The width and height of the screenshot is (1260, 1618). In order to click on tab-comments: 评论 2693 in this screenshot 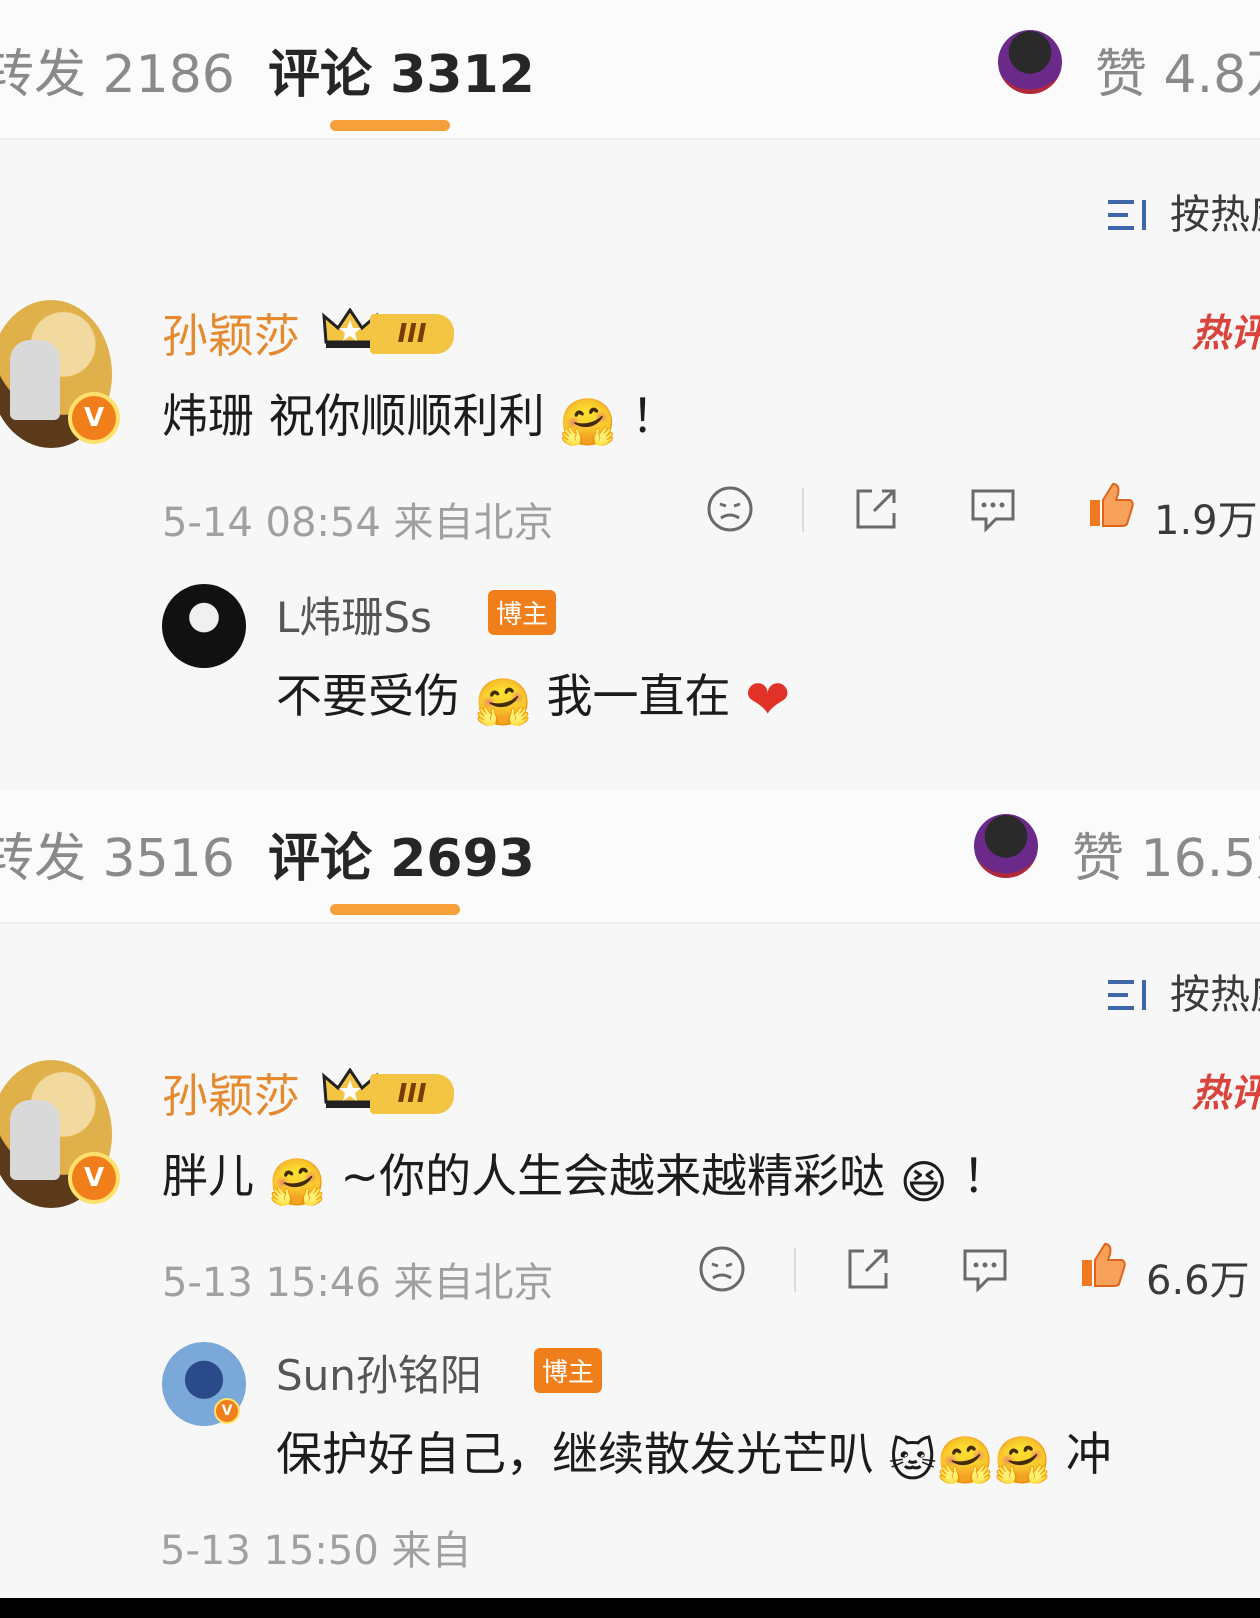, I will do `click(401, 853)`.